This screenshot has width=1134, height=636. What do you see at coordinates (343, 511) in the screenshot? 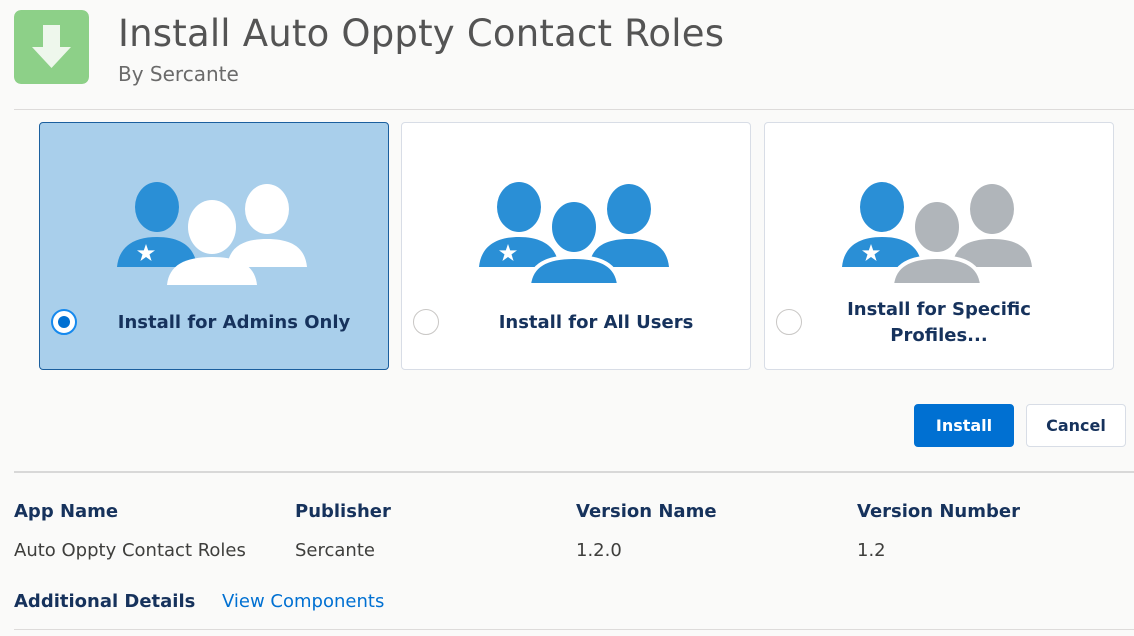
I see `publisher-header: Publisher` at bounding box center [343, 511].